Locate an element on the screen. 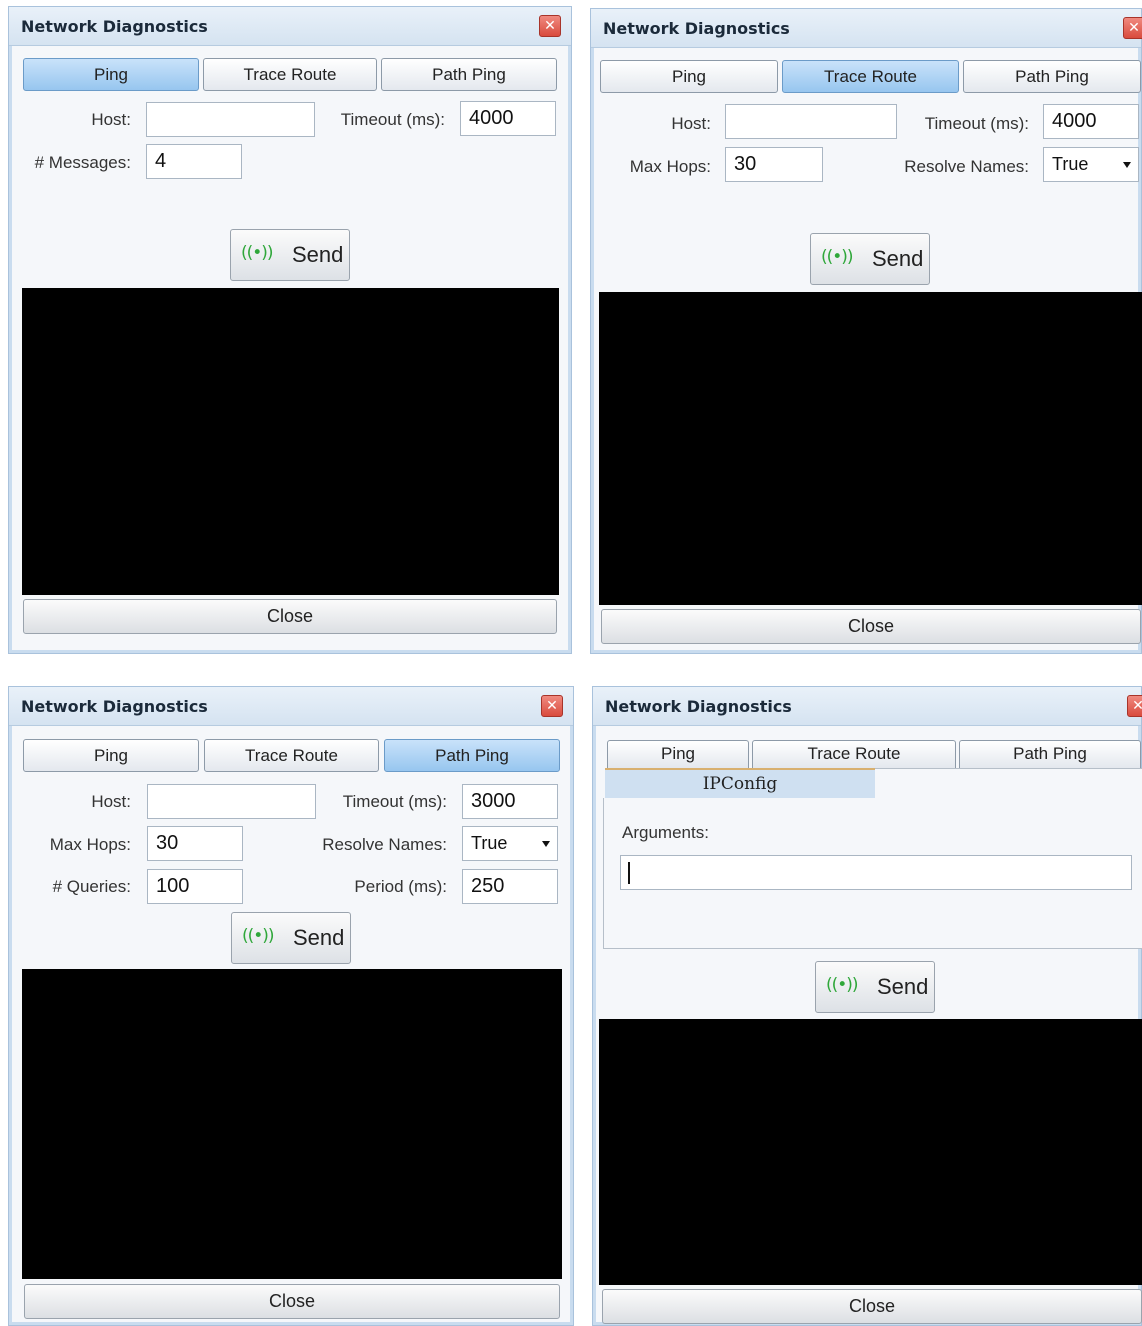  arguments-label: Arguments: is located at coordinates (665, 832).